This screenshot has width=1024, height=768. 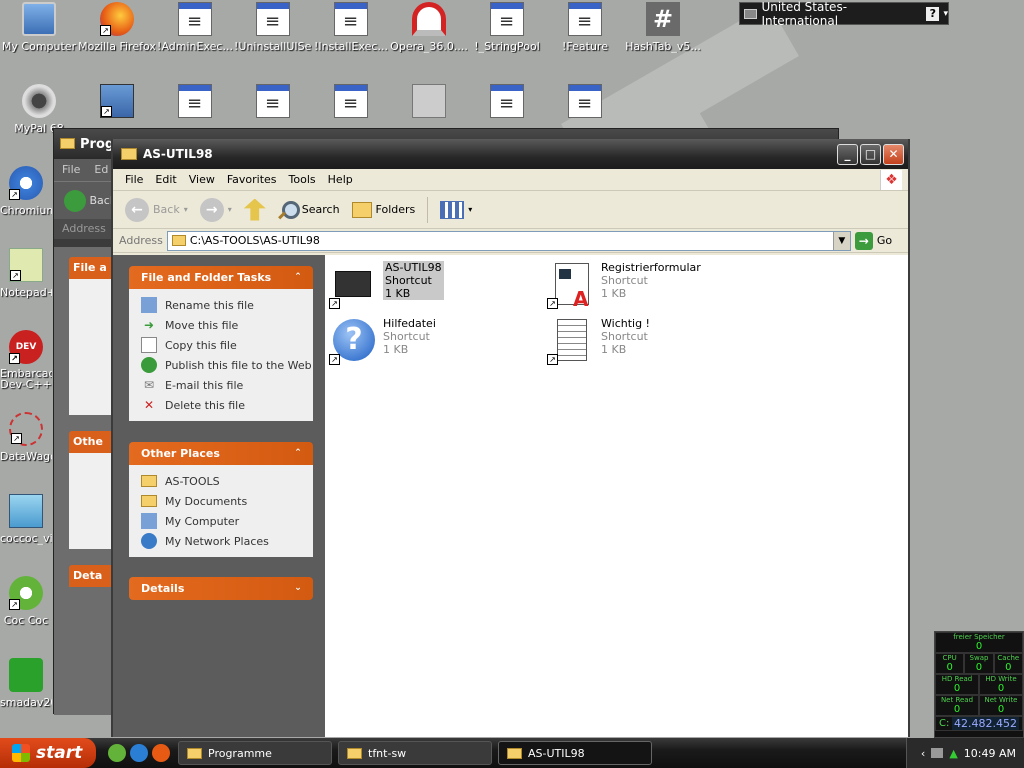 What do you see at coordinates (510, 154) in the screenshot?
I see `window-titlebar: AS-UTIL98 _ □ ✕` at bounding box center [510, 154].